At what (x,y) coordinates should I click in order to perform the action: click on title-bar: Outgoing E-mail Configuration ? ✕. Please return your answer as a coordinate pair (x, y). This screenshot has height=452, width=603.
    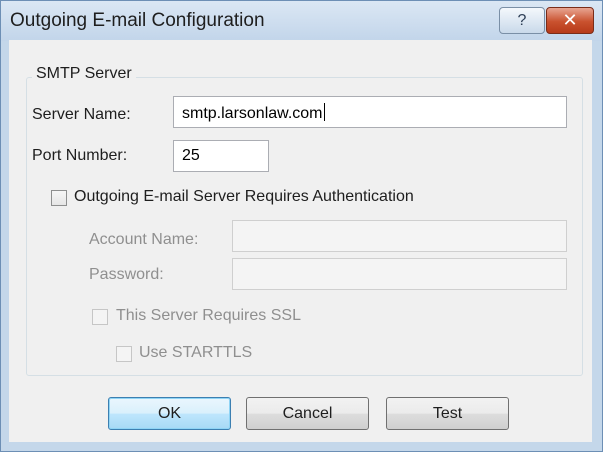
    Looking at the image, I should click on (301, 21).